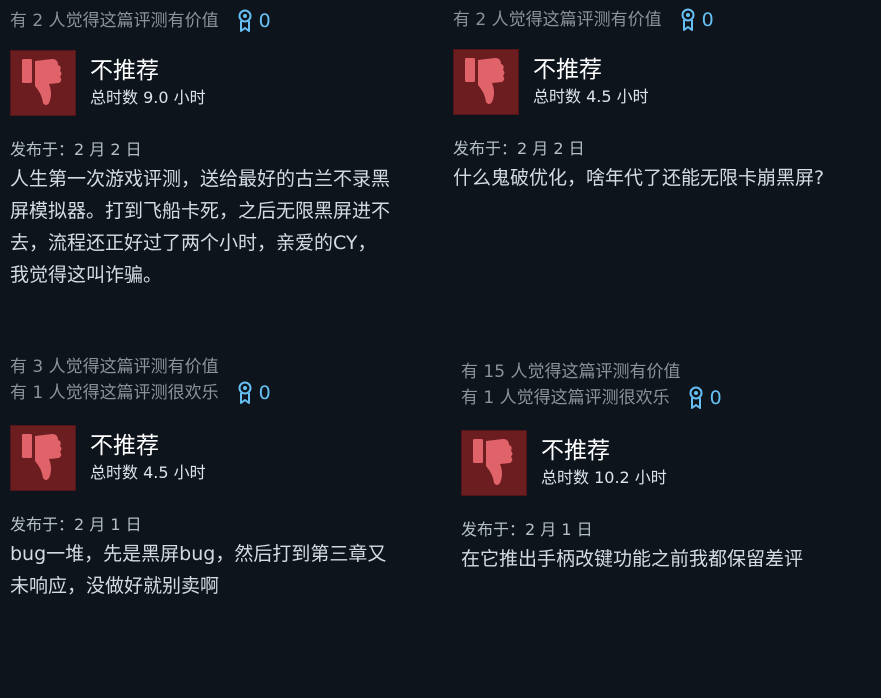  Describe the element at coordinates (571, 372) in the screenshot. I see `helpful-count-text: 有 15 人觉得这篇评测有价值` at that location.